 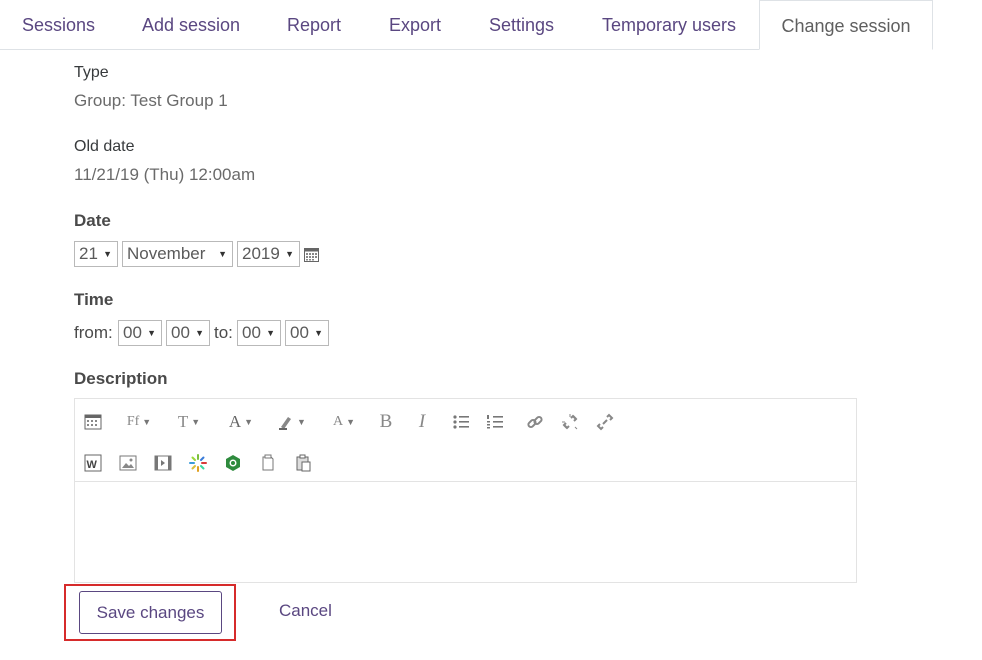 I want to click on font-size-icon: T ▼, so click(x=189, y=422).